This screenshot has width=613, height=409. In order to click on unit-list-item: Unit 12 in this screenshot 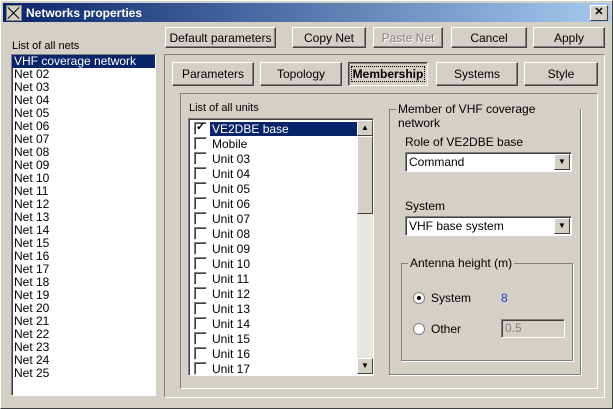, I will do `click(274, 293)`.